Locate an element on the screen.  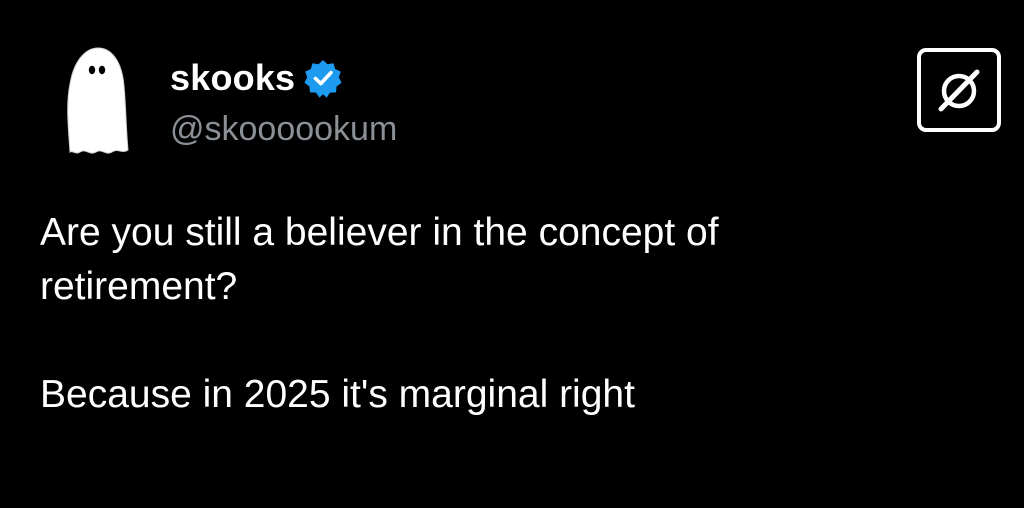
ghost-icon is located at coordinates (98, 100).